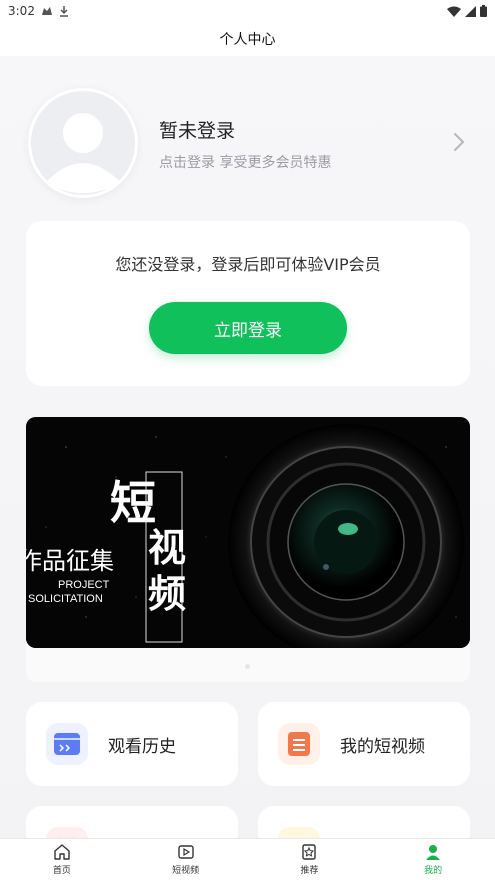  I want to click on banner-title-char: 短, so click(133, 503).